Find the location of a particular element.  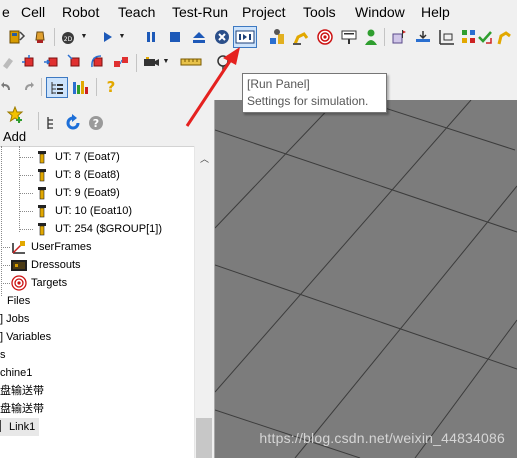

add-button-label: Add is located at coordinates (15, 136).